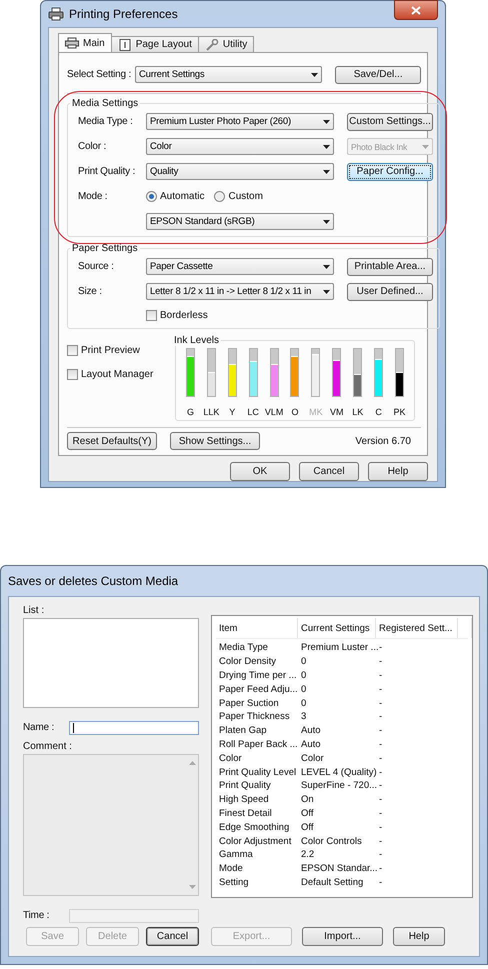 Image resolution: width=488 pixels, height=969 pixels. Describe the element at coordinates (240, 221) in the screenshot. I see `dropdown: EPSON Standard (sRGB)` at that location.